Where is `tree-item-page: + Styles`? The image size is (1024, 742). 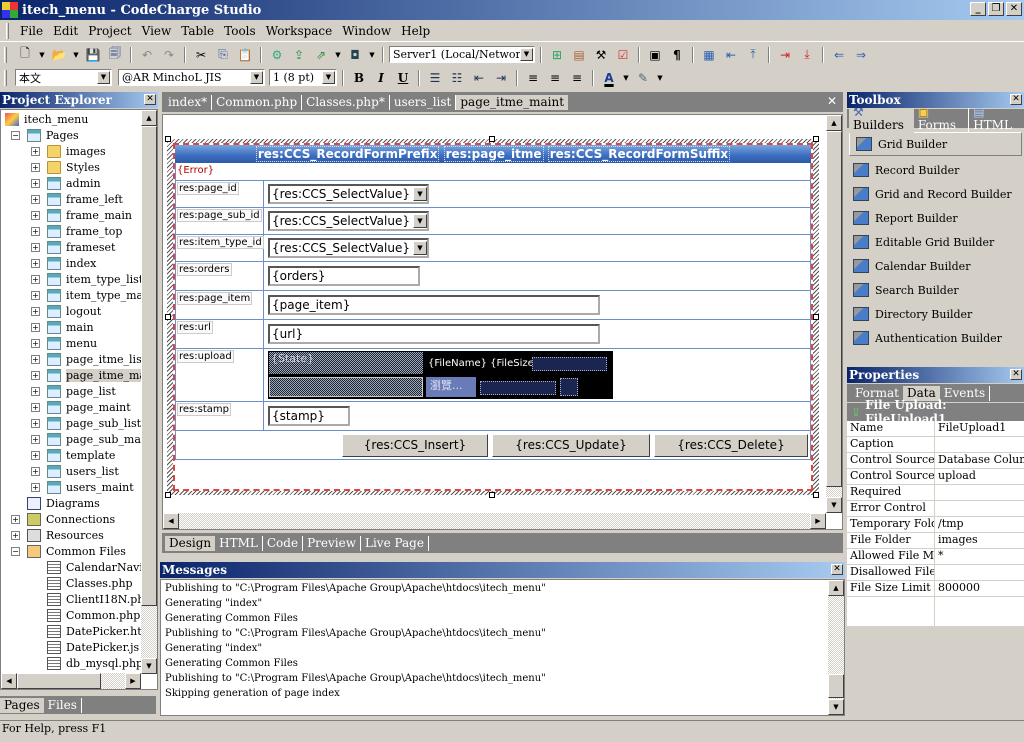 tree-item-page: + Styles is located at coordinates (72, 167).